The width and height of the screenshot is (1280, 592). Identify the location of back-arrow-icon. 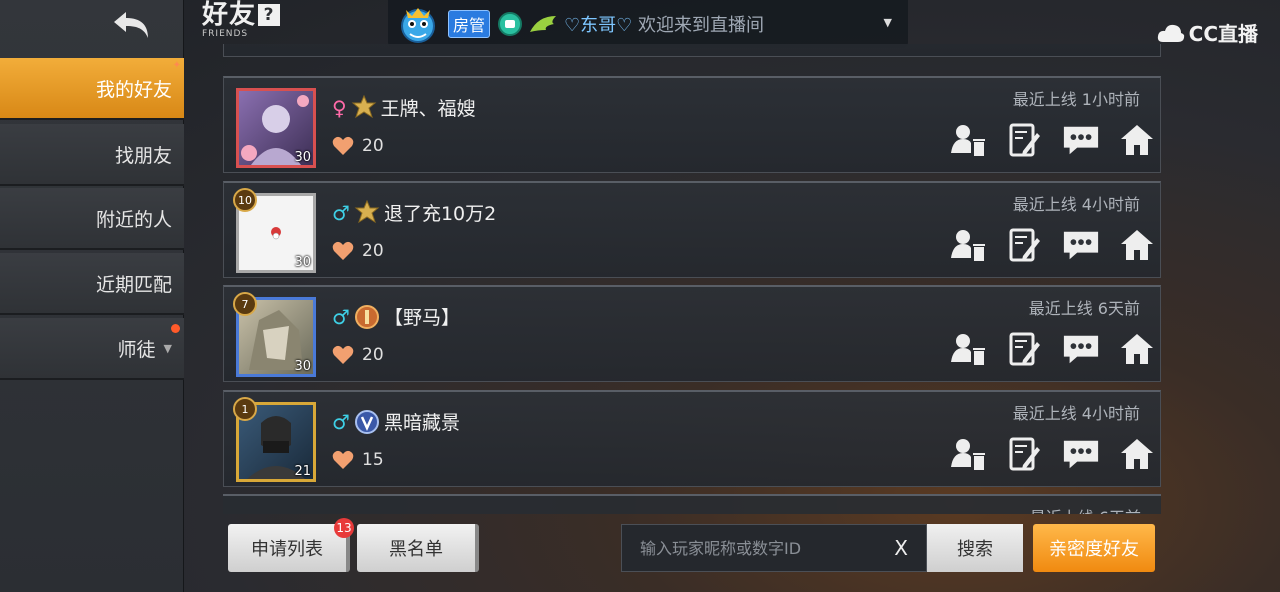
(131, 25).